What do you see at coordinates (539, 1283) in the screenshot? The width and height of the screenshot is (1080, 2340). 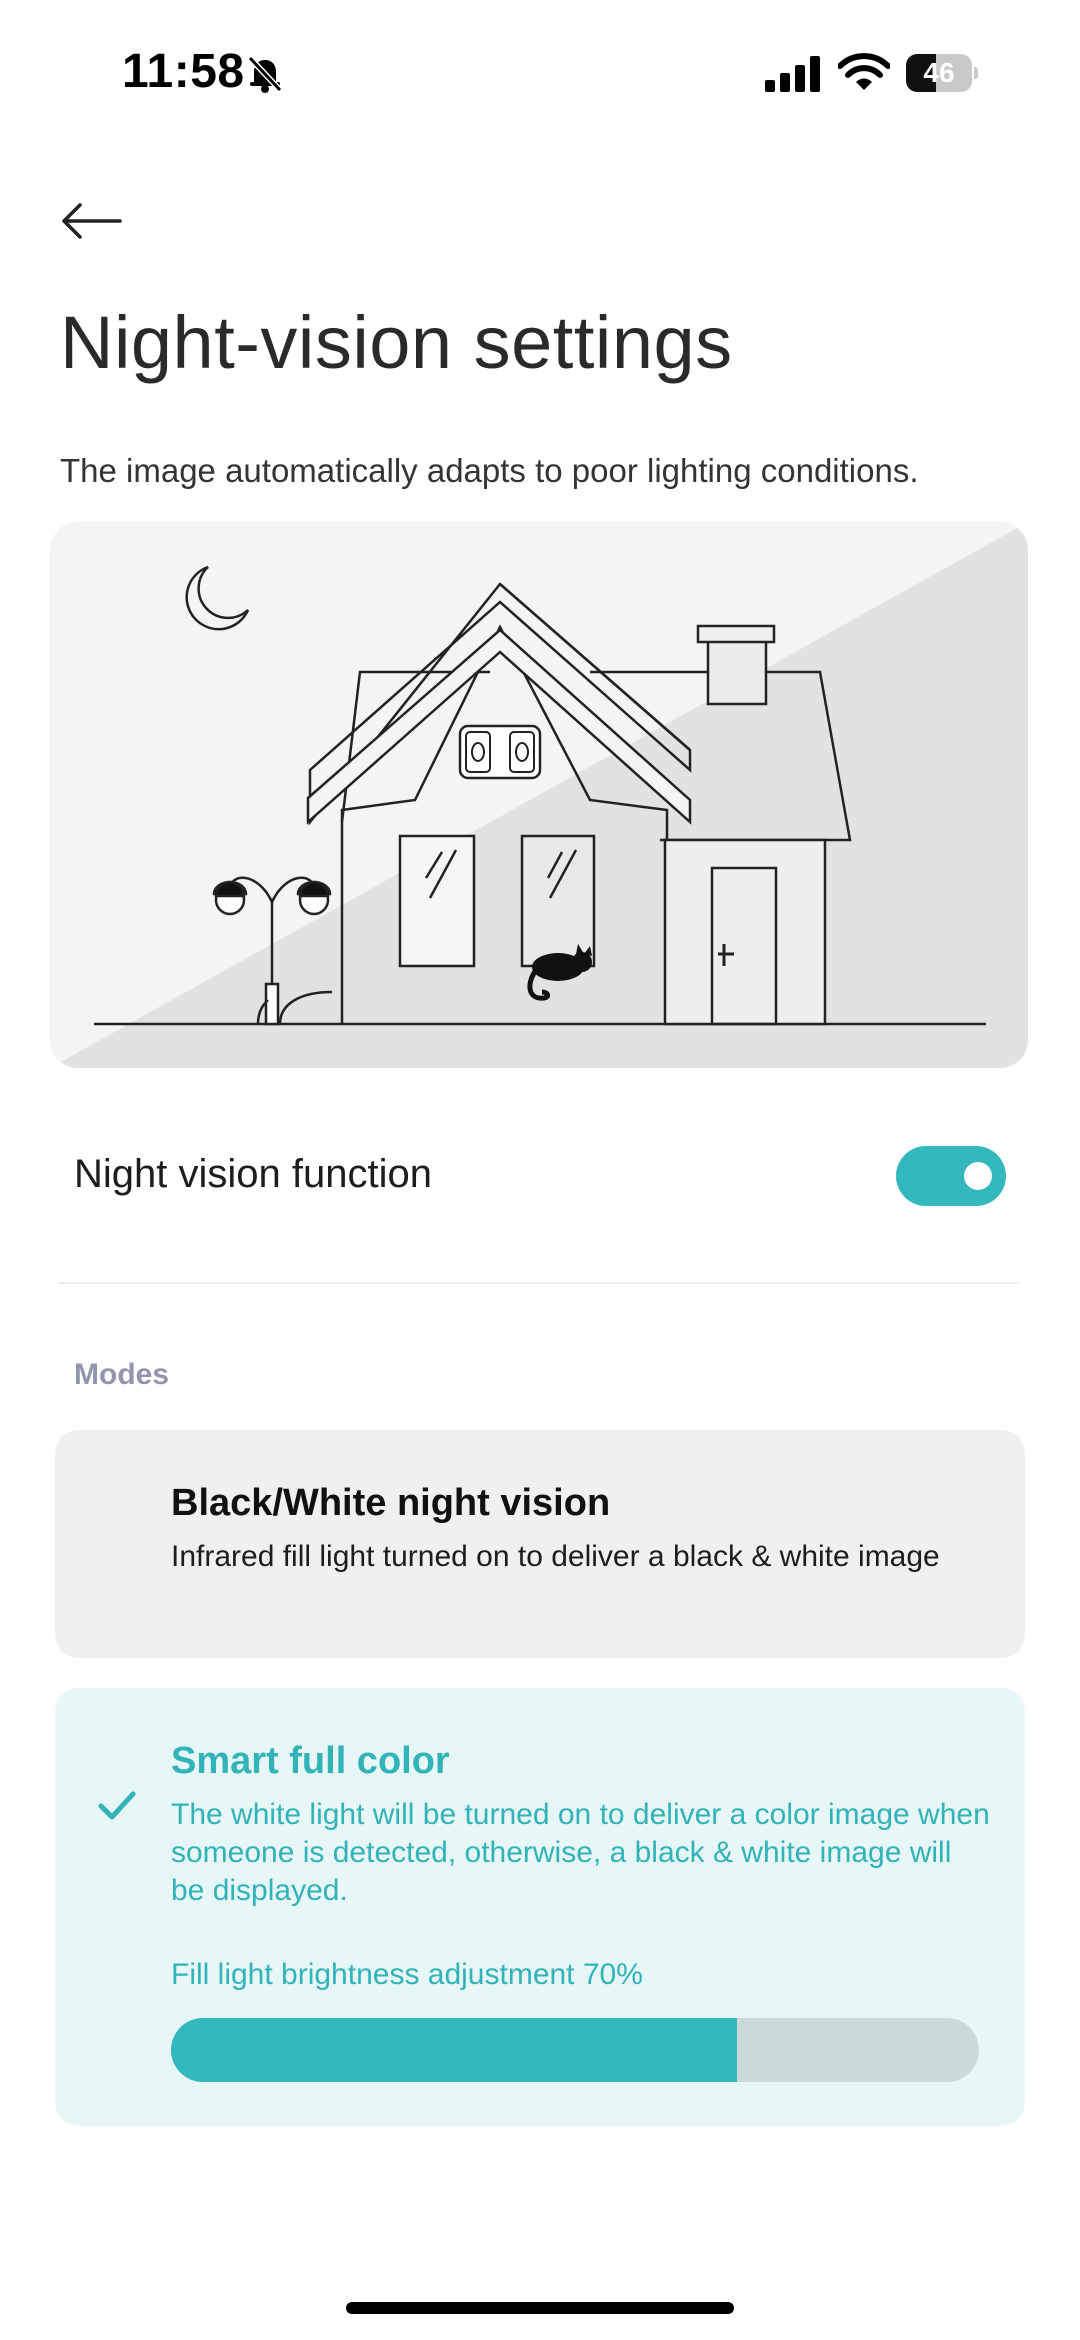 I see `divider` at bounding box center [539, 1283].